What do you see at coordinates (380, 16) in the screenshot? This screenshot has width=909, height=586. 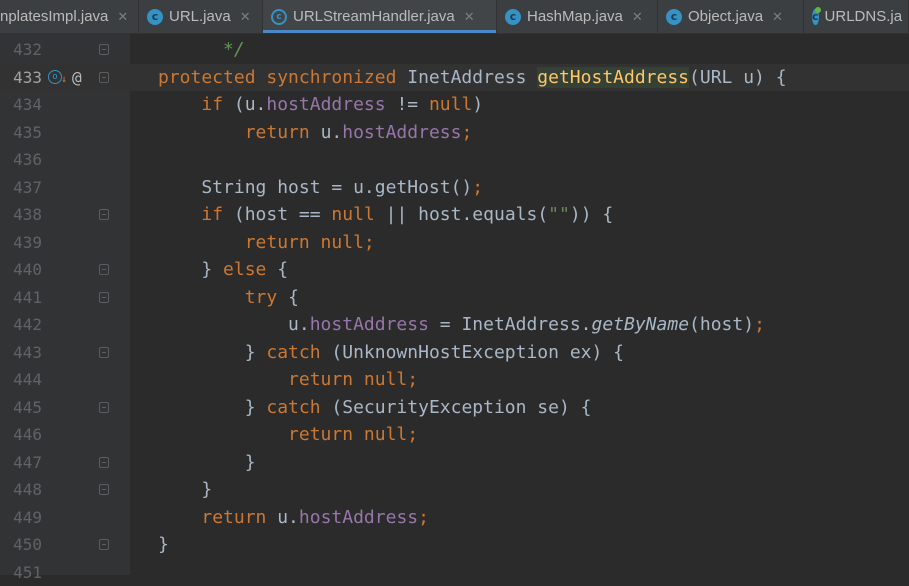 I see `tab-urlstreamhandler-java: cURLStreamHandler.java✕` at bounding box center [380, 16].